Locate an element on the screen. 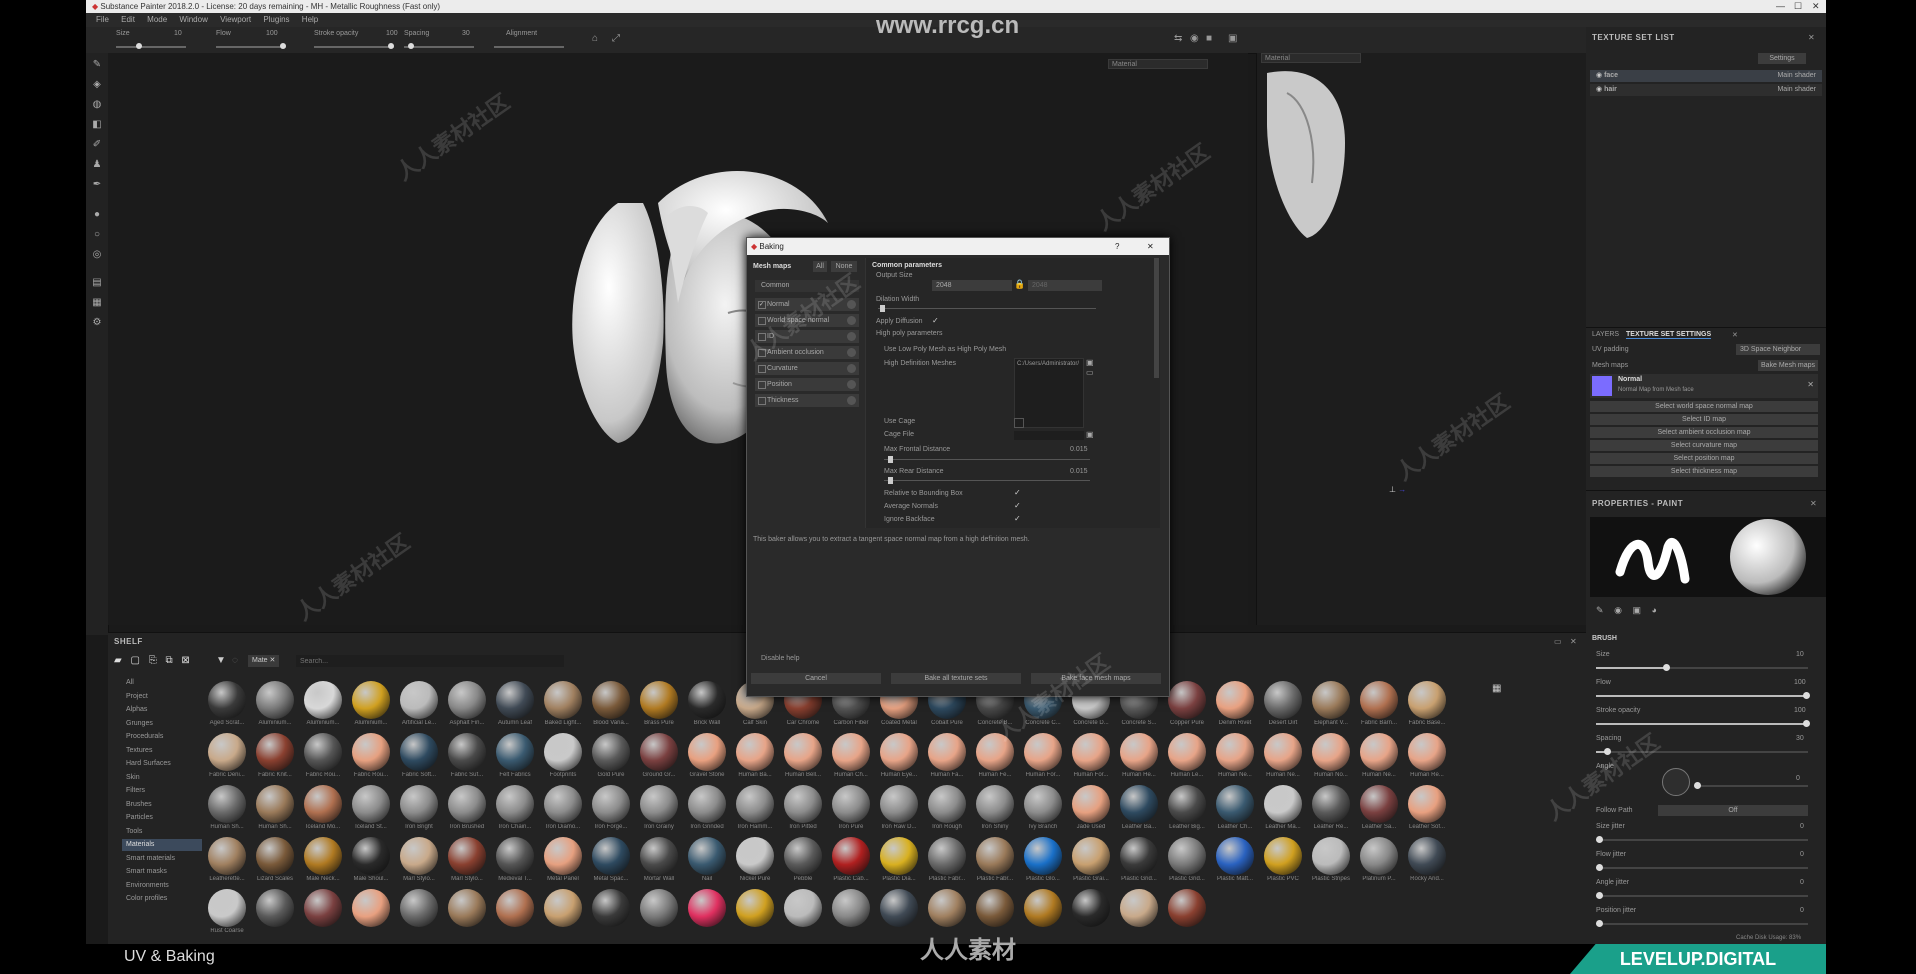  common-item: Common is located at coordinates (807, 286).